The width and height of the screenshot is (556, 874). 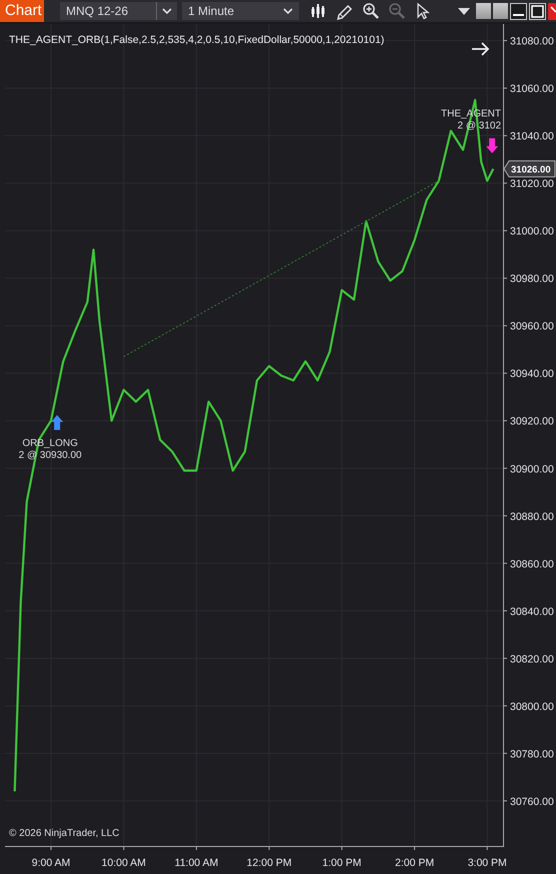 I want to click on dropdown-button, so click(x=167, y=11).